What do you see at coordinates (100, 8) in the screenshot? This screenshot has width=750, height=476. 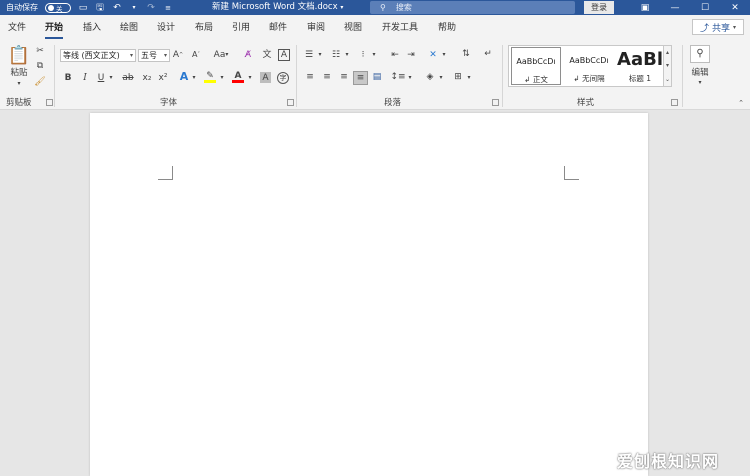 I see `save-icon: 🖫` at bounding box center [100, 8].